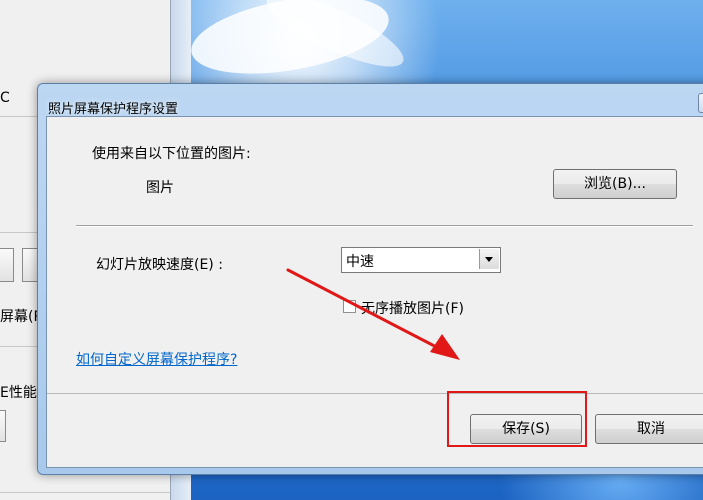  What do you see at coordinates (373, 314) in the screenshot?
I see `annotation-arrow` at bounding box center [373, 314].